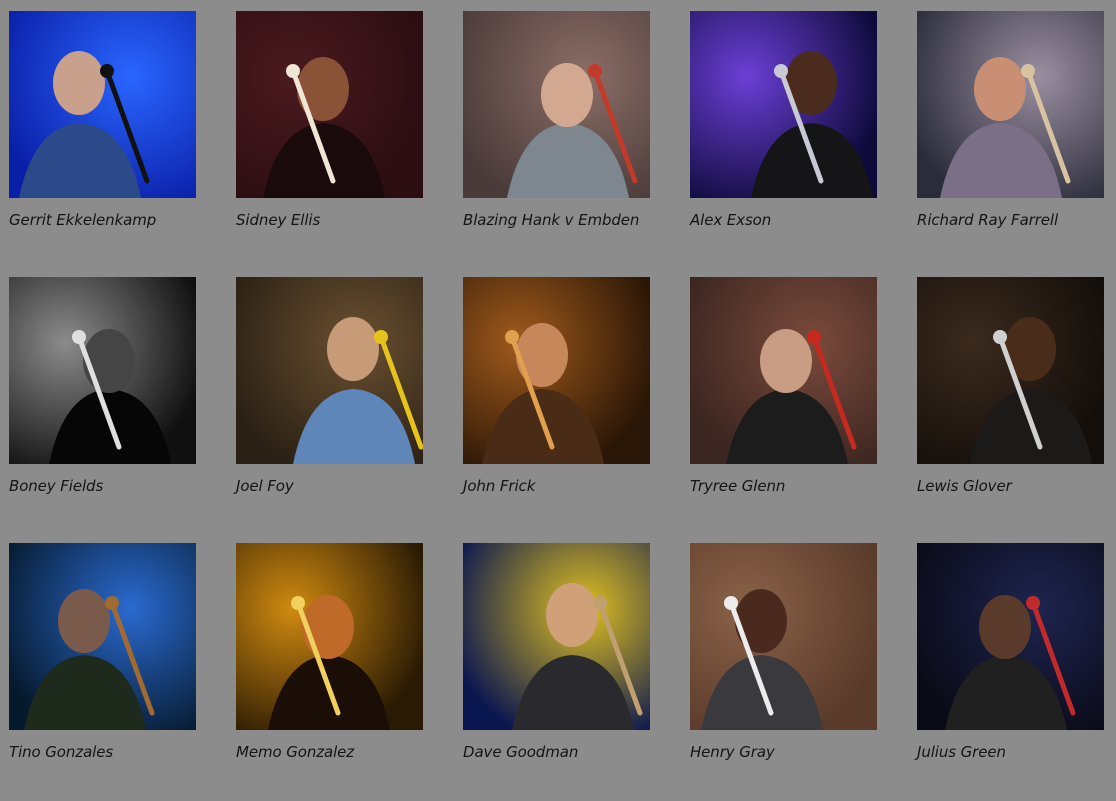 The width and height of the screenshot is (1116, 801). Describe the element at coordinates (295, 752) in the screenshot. I see `artist-name: Memo Gonzalez` at that location.